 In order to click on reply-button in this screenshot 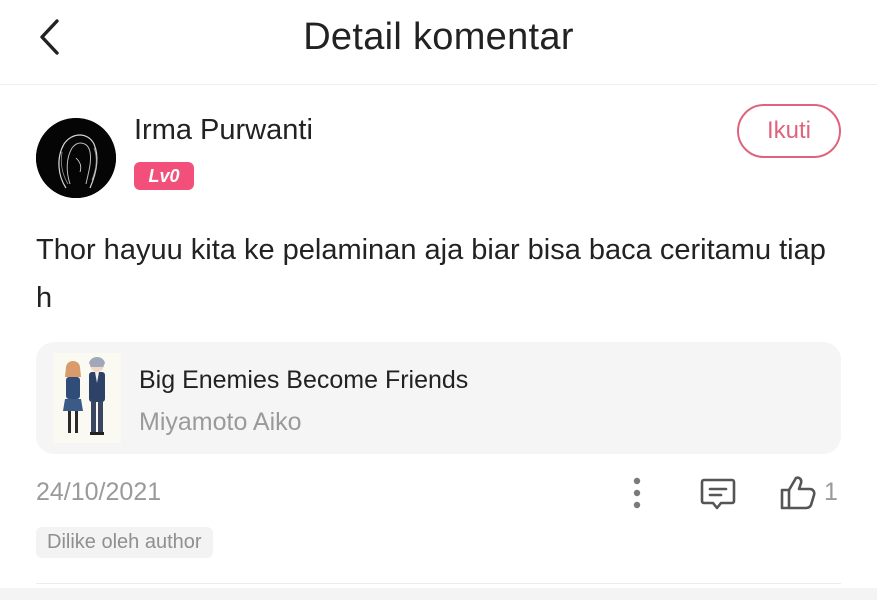, I will do `click(718, 494)`.